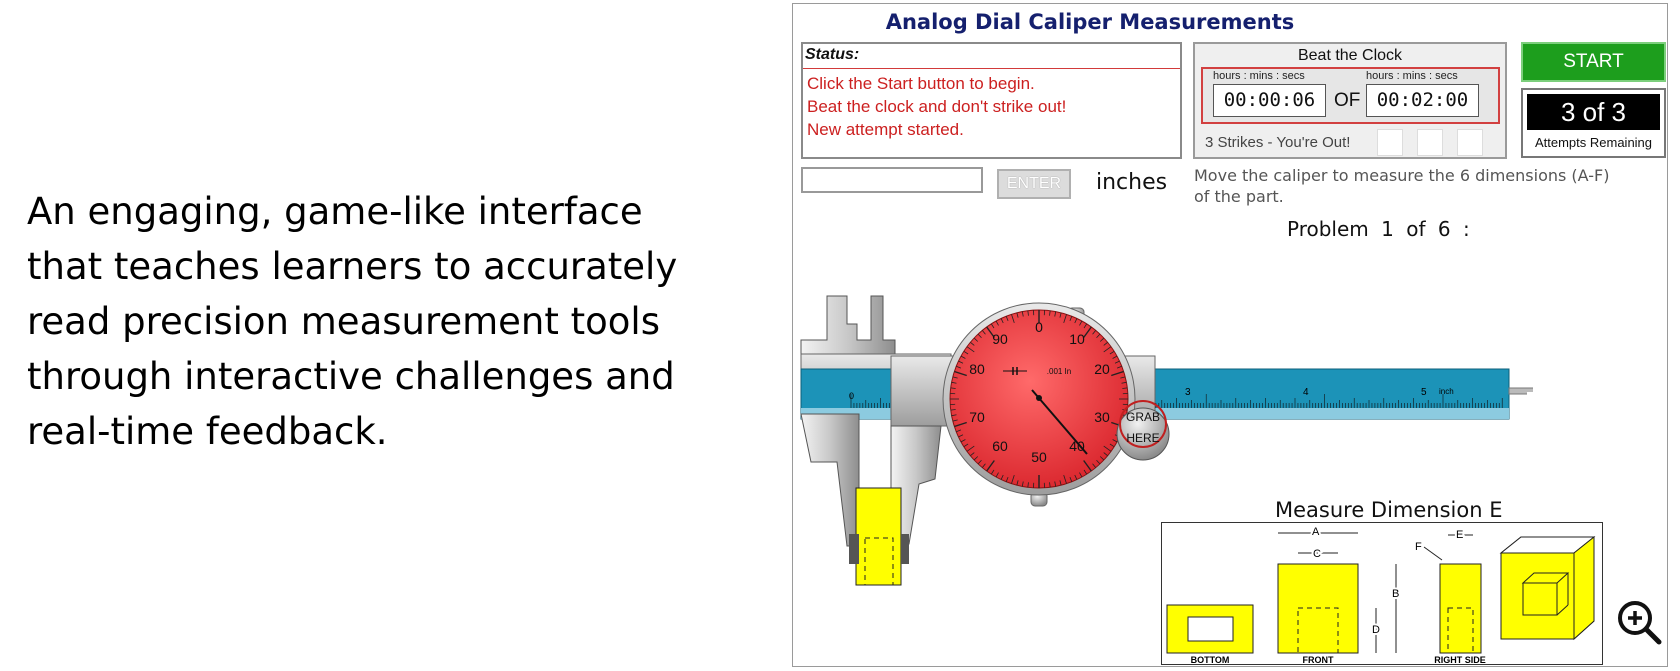  I want to click on limit-unit-label: hours : mins : secs, so click(1412, 76).